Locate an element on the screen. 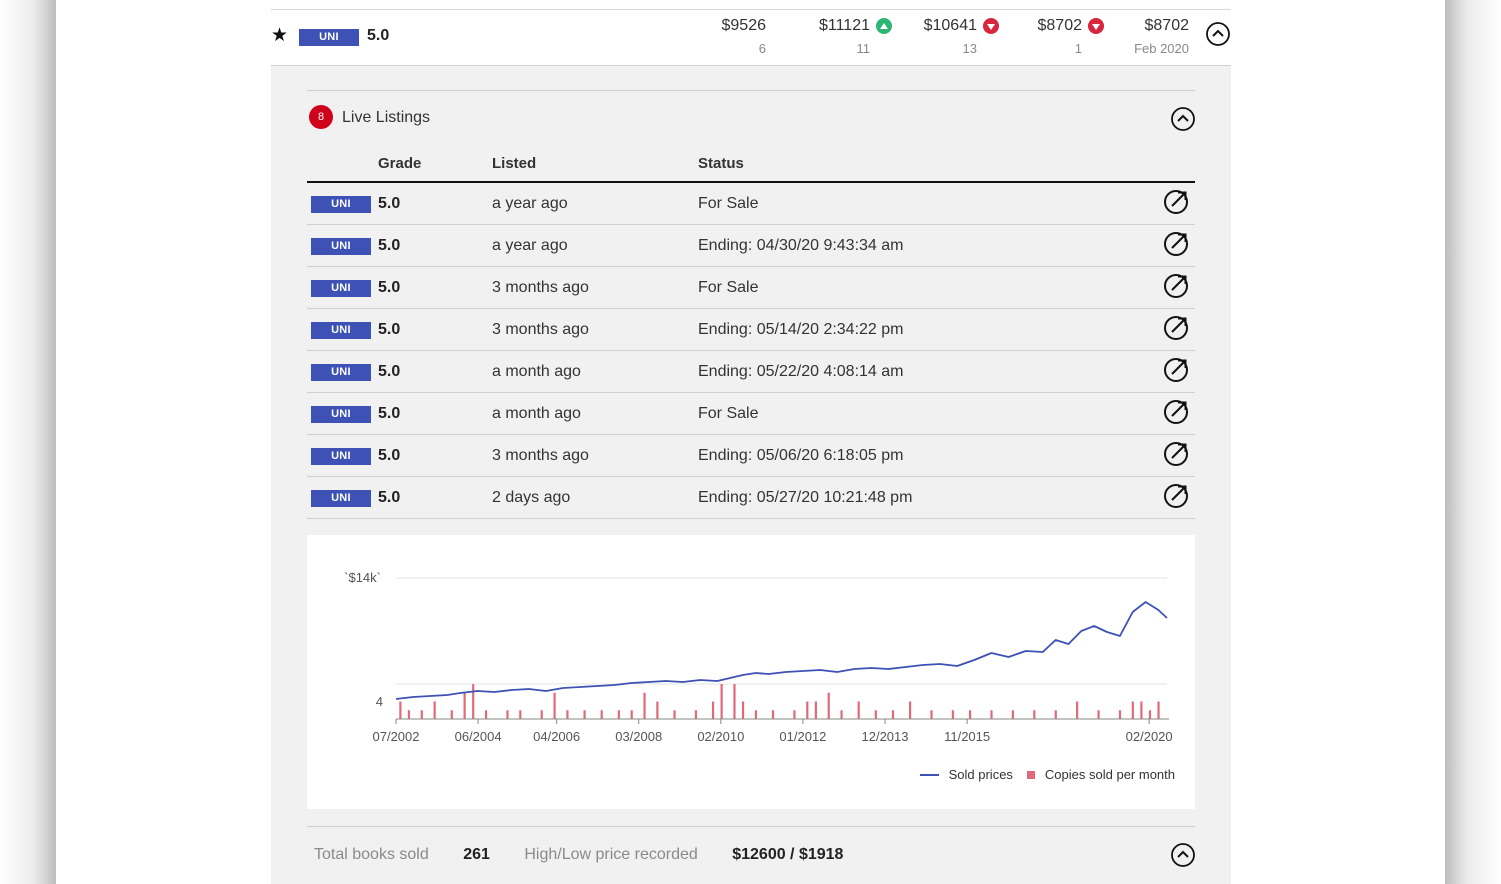 This screenshot has height=884, width=1501. chart-legend: Sold prices Copies sold per month is located at coordinates (1047, 774).